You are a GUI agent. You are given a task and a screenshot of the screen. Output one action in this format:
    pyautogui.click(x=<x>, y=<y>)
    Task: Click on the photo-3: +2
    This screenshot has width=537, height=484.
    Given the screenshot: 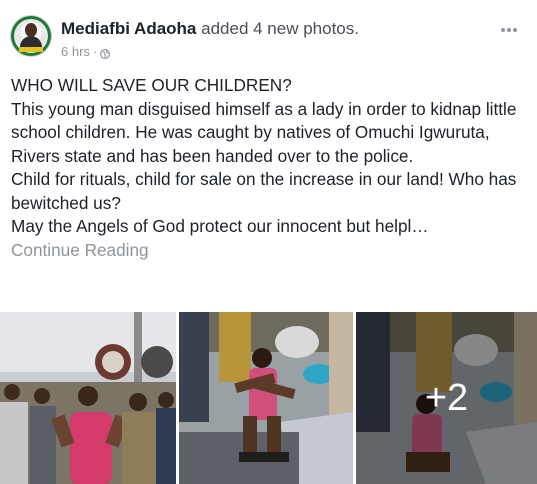 What is the action you would take?
    pyautogui.click(x=446, y=398)
    